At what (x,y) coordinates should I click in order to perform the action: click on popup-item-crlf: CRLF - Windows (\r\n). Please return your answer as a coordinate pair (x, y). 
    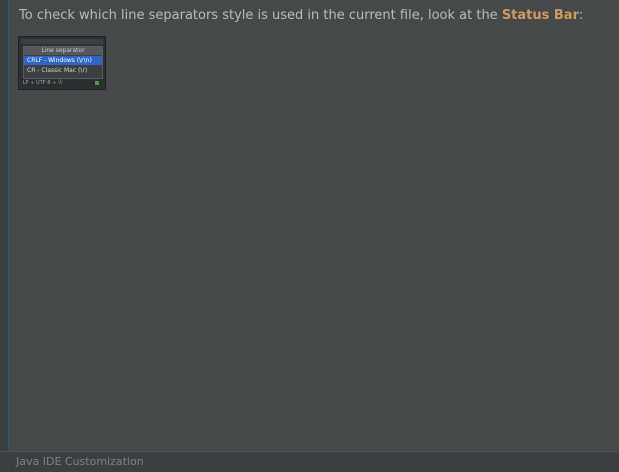
    Looking at the image, I should click on (63, 60).